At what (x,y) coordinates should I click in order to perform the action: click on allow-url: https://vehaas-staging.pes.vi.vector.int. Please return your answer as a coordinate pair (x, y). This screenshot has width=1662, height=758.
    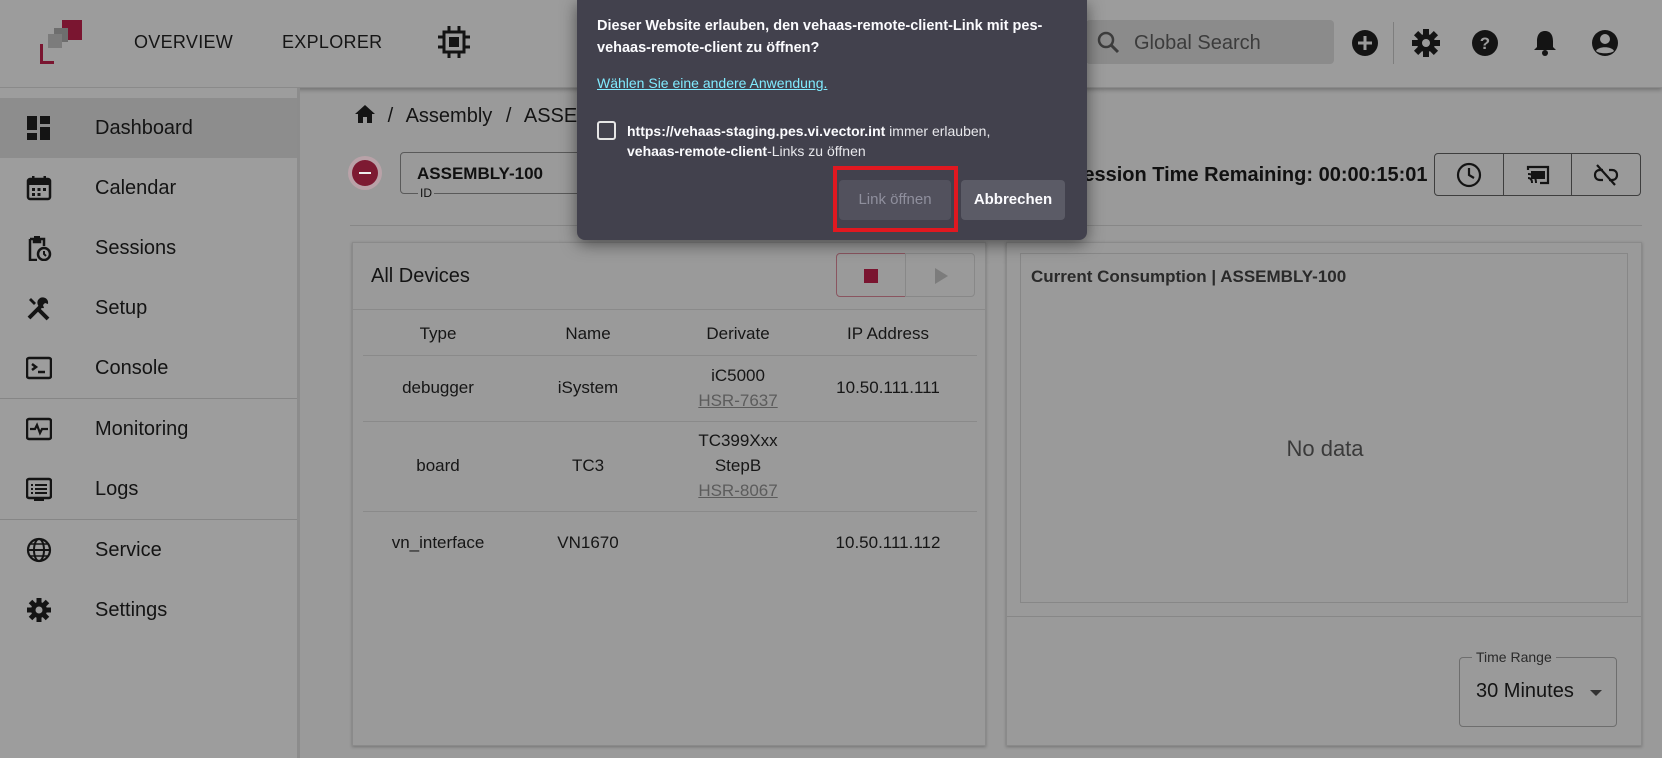
    Looking at the image, I should click on (756, 131).